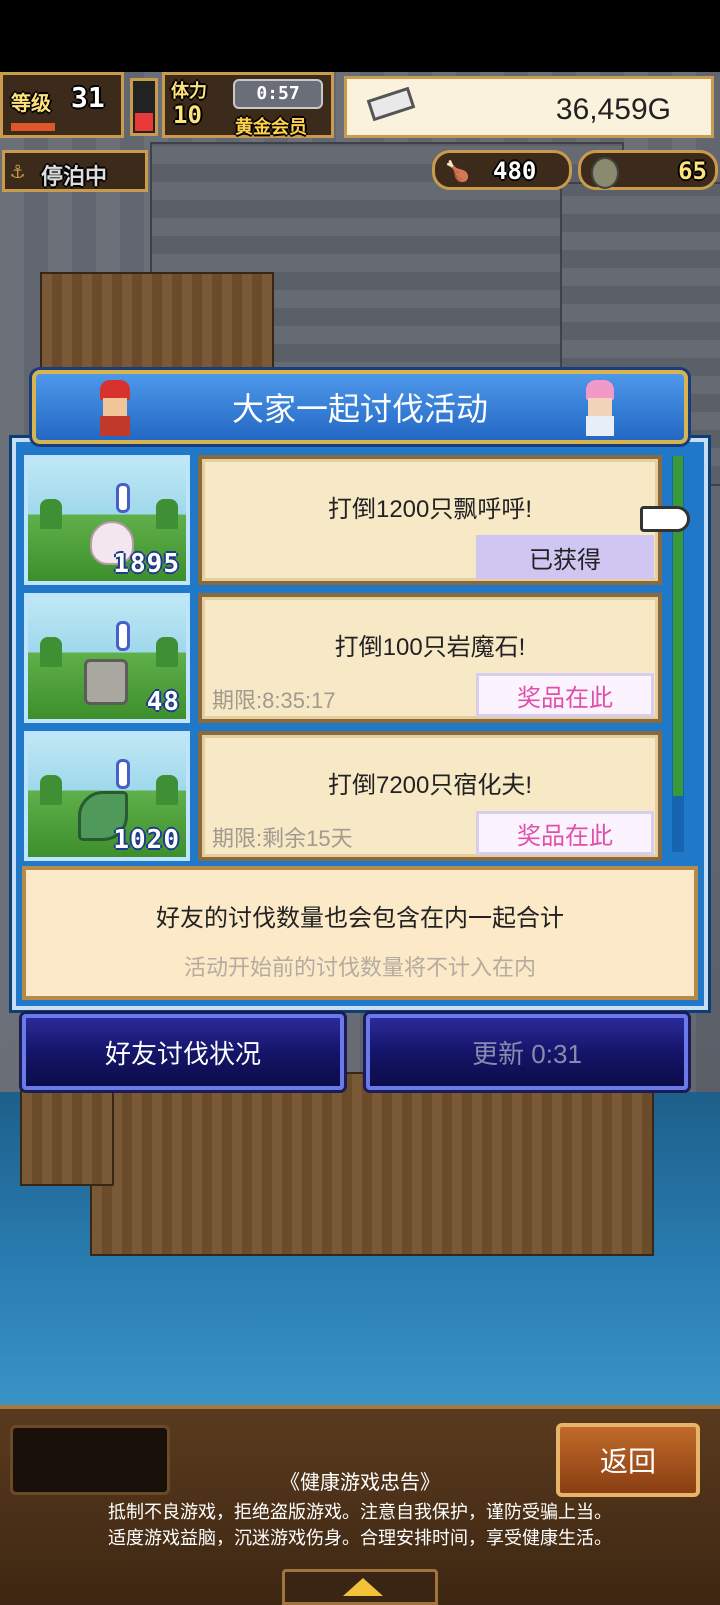  What do you see at coordinates (144, 122) in the screenshot?
I see `stamina-gauge-fill` at bounding box center [144, 122].